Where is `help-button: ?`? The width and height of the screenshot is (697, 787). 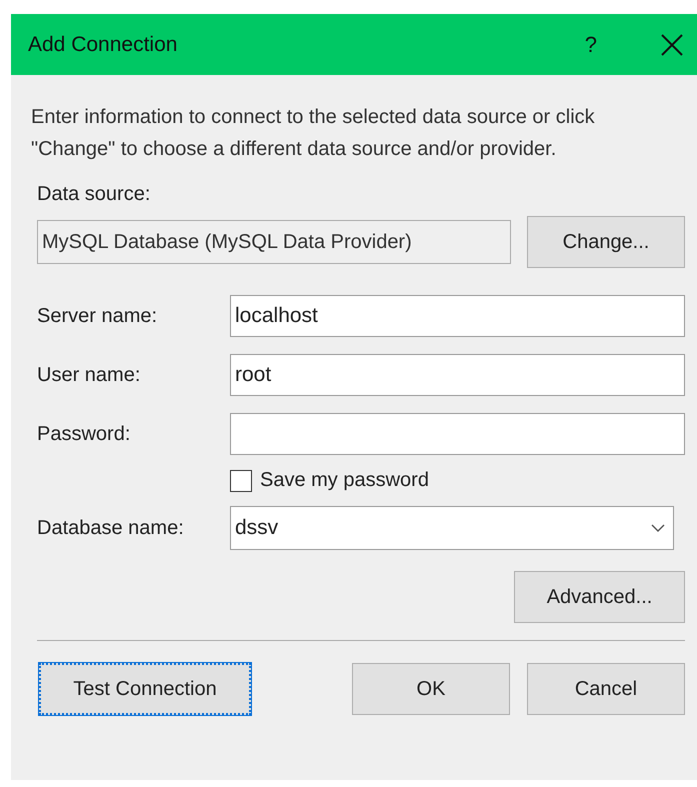 help-button: ? is located at coordinates (590, 45).